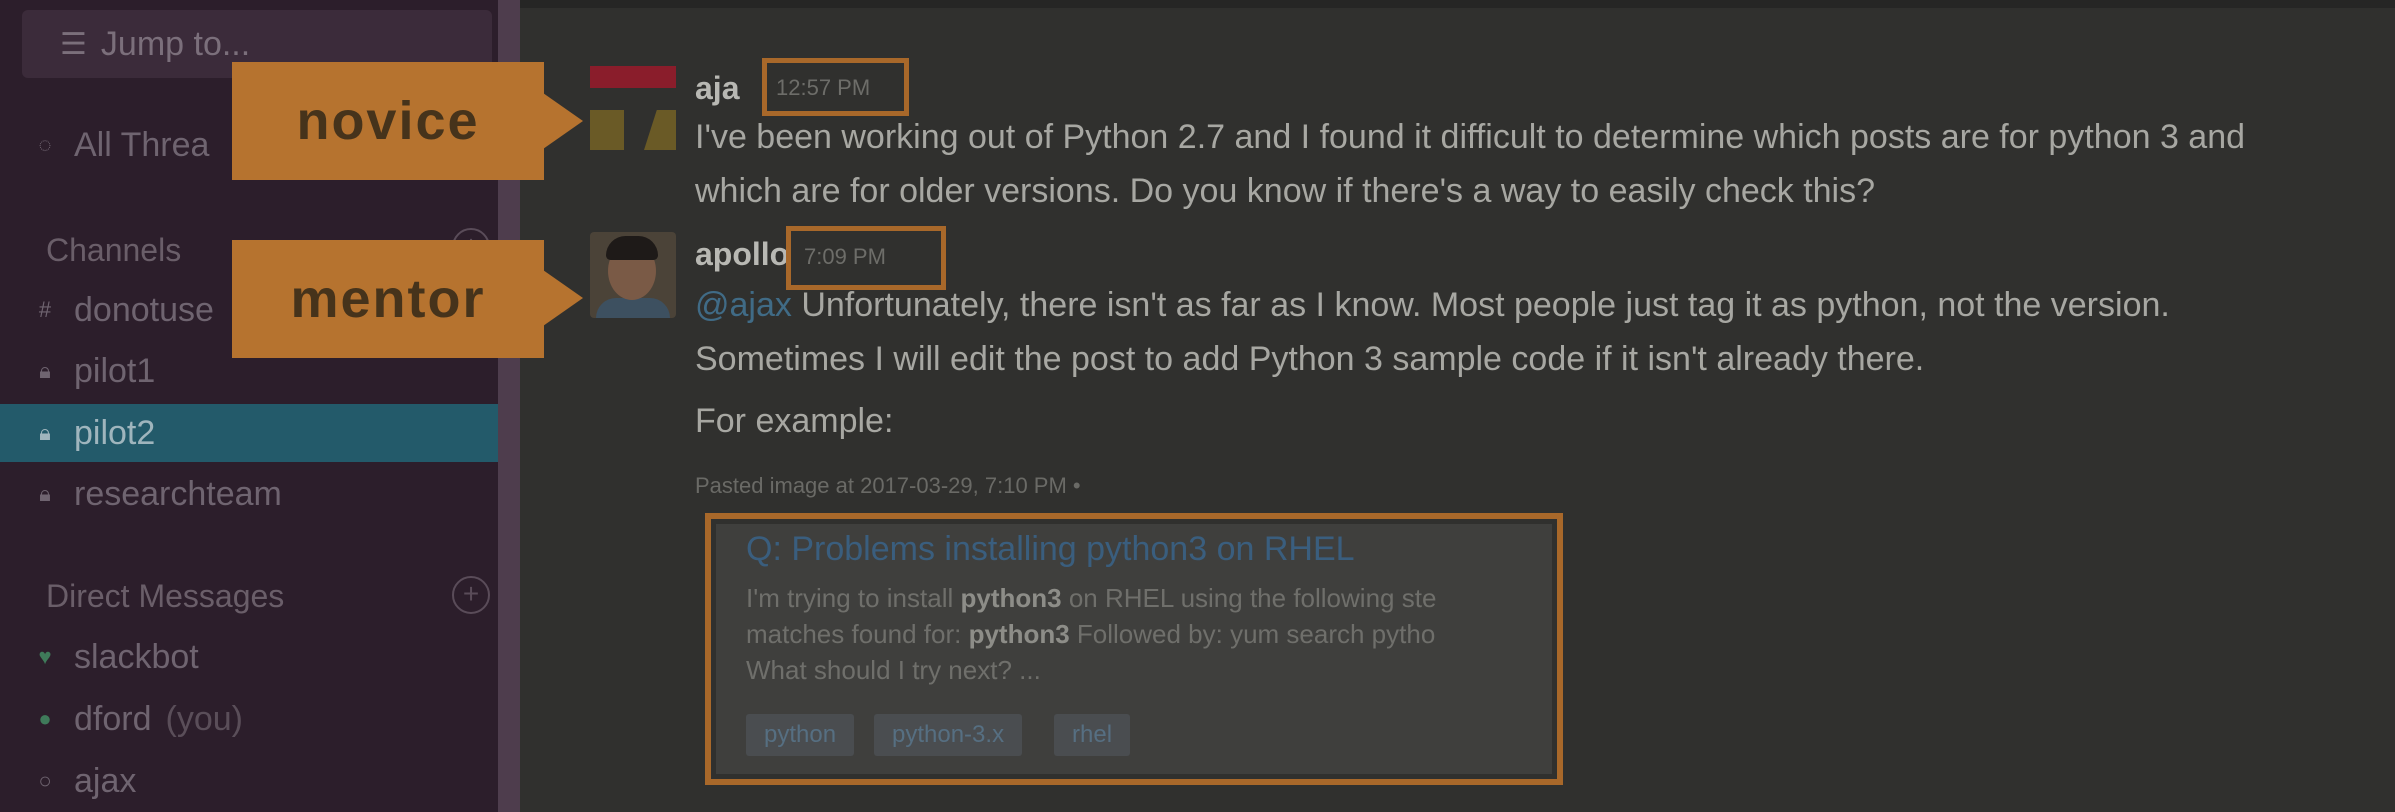  Describe the element at coordinates (45, 144) in the screenshot. I see `threads-icon: ◌` at that location.